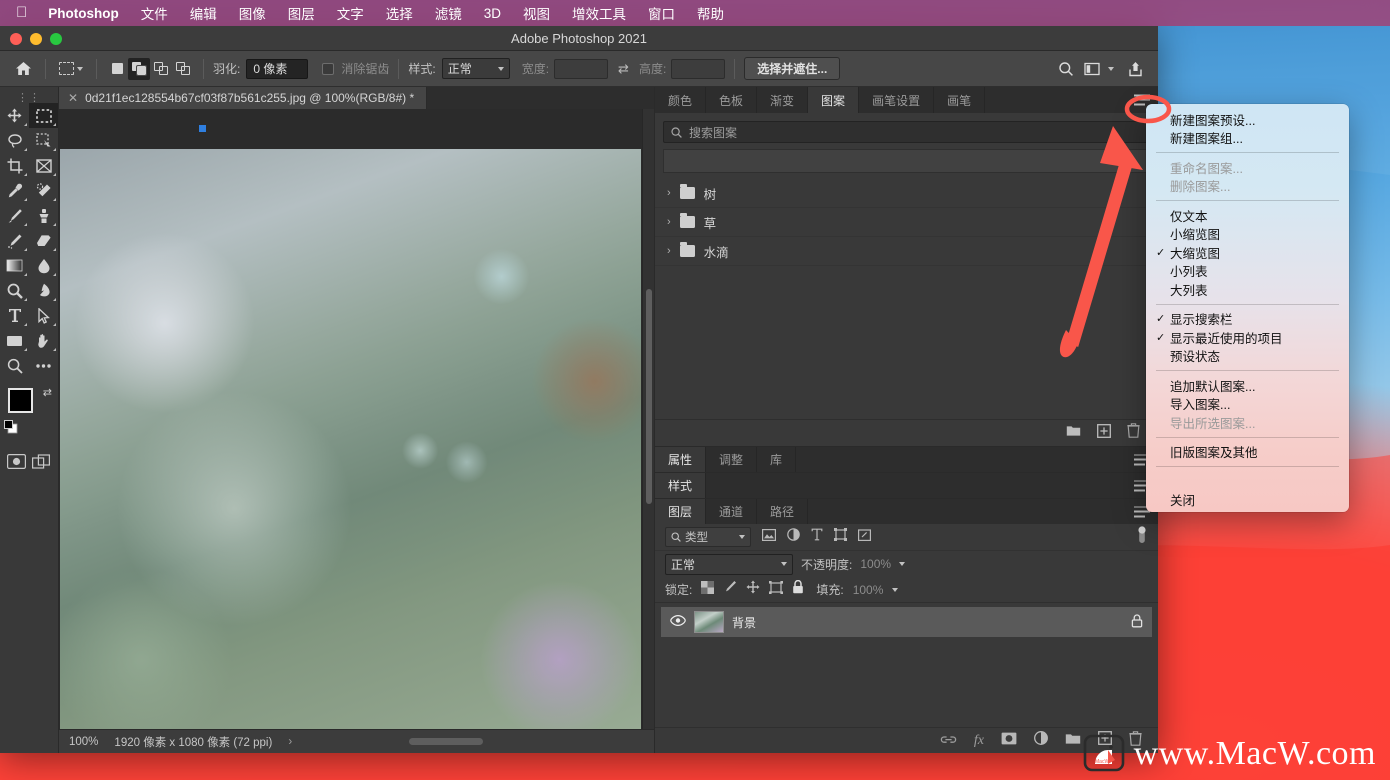  Describe the element at coordinates (14, 140) in the screenshot. I see `lasso-tool` at that location.